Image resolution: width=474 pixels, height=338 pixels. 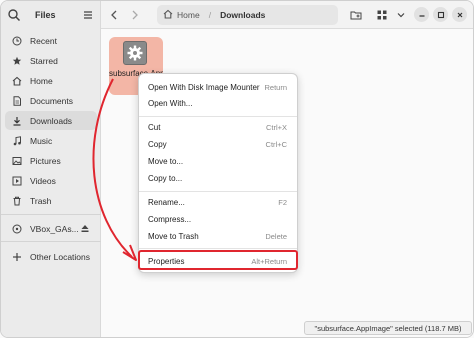 I want to click on sidebar-item-starred: Starred, so click(x=51, y=60).